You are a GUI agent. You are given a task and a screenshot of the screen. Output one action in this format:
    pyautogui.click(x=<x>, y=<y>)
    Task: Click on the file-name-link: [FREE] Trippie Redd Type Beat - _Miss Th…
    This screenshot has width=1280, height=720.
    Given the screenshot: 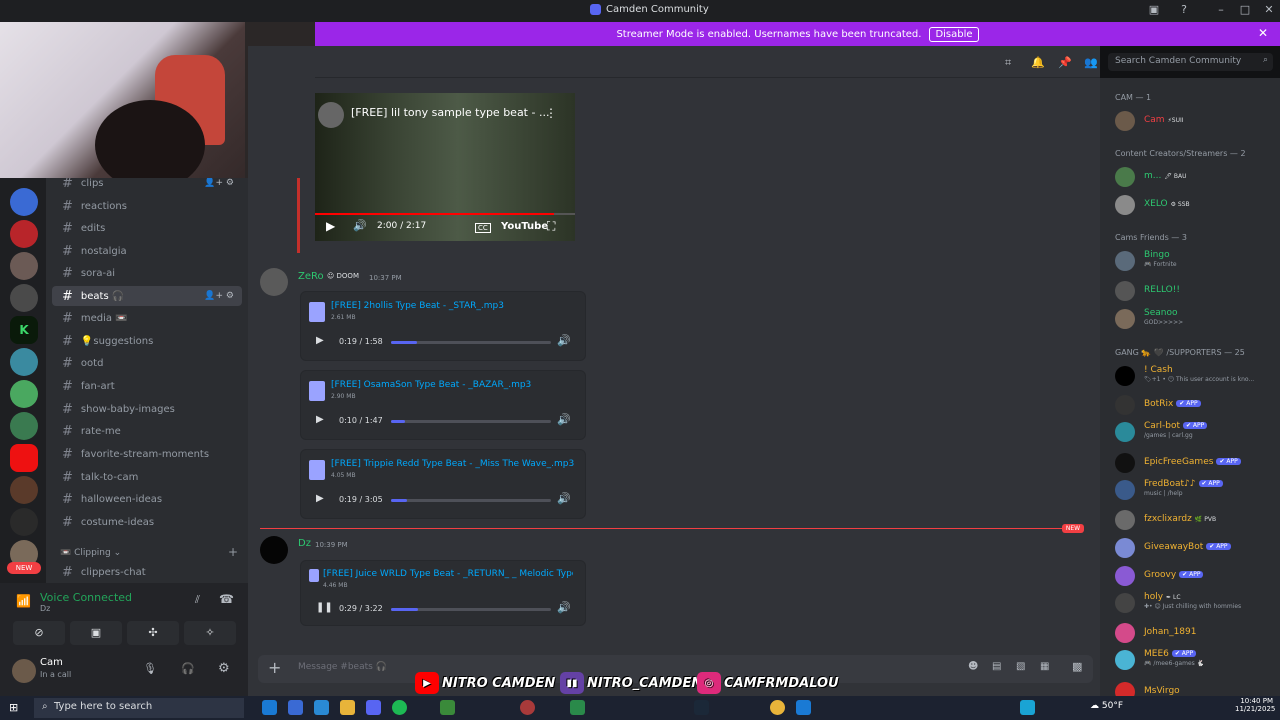 What is the action you would take?
    pyautogui.click(x=456, y=464)
    